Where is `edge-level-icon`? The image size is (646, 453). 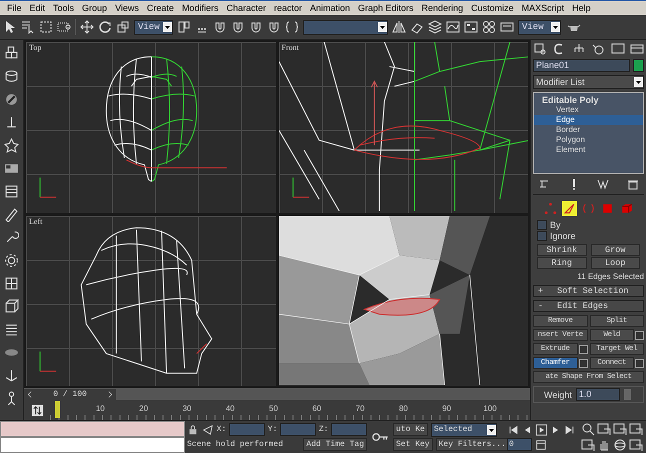 edge-level-icon is located at coordinates (569, 208).